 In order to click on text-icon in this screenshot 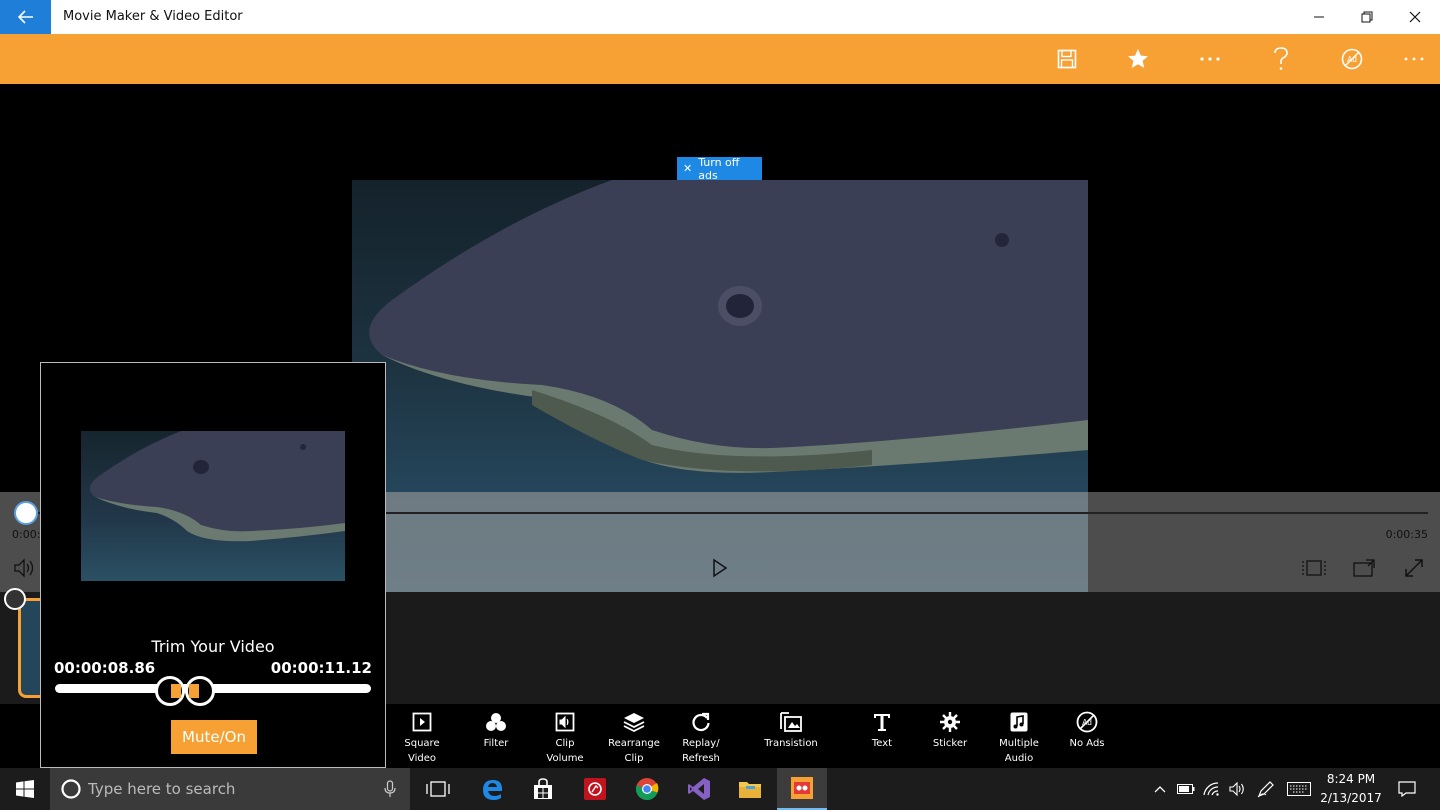, I will do `click(882, 722)`.